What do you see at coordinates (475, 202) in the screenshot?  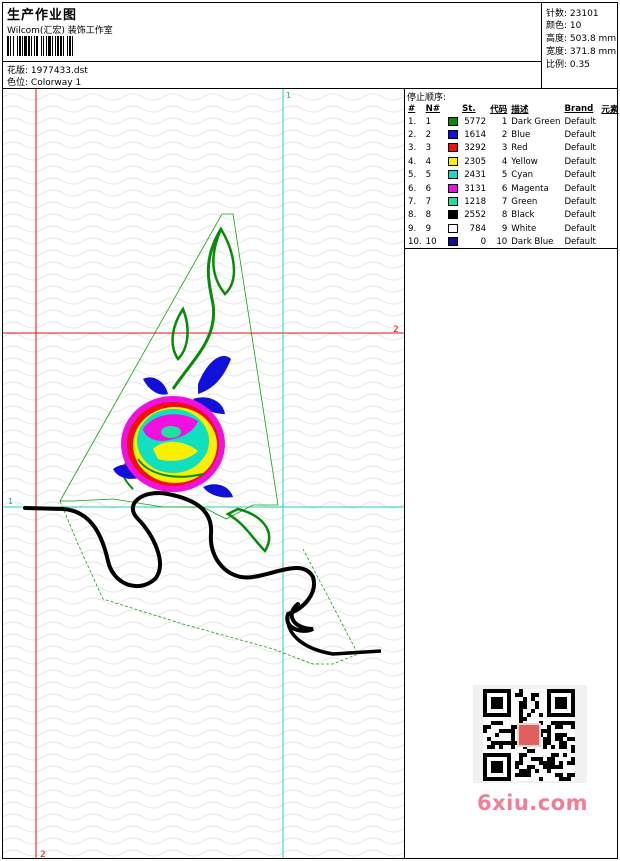 I see `row-stitches: 1218` at bounding box center [475, 202].